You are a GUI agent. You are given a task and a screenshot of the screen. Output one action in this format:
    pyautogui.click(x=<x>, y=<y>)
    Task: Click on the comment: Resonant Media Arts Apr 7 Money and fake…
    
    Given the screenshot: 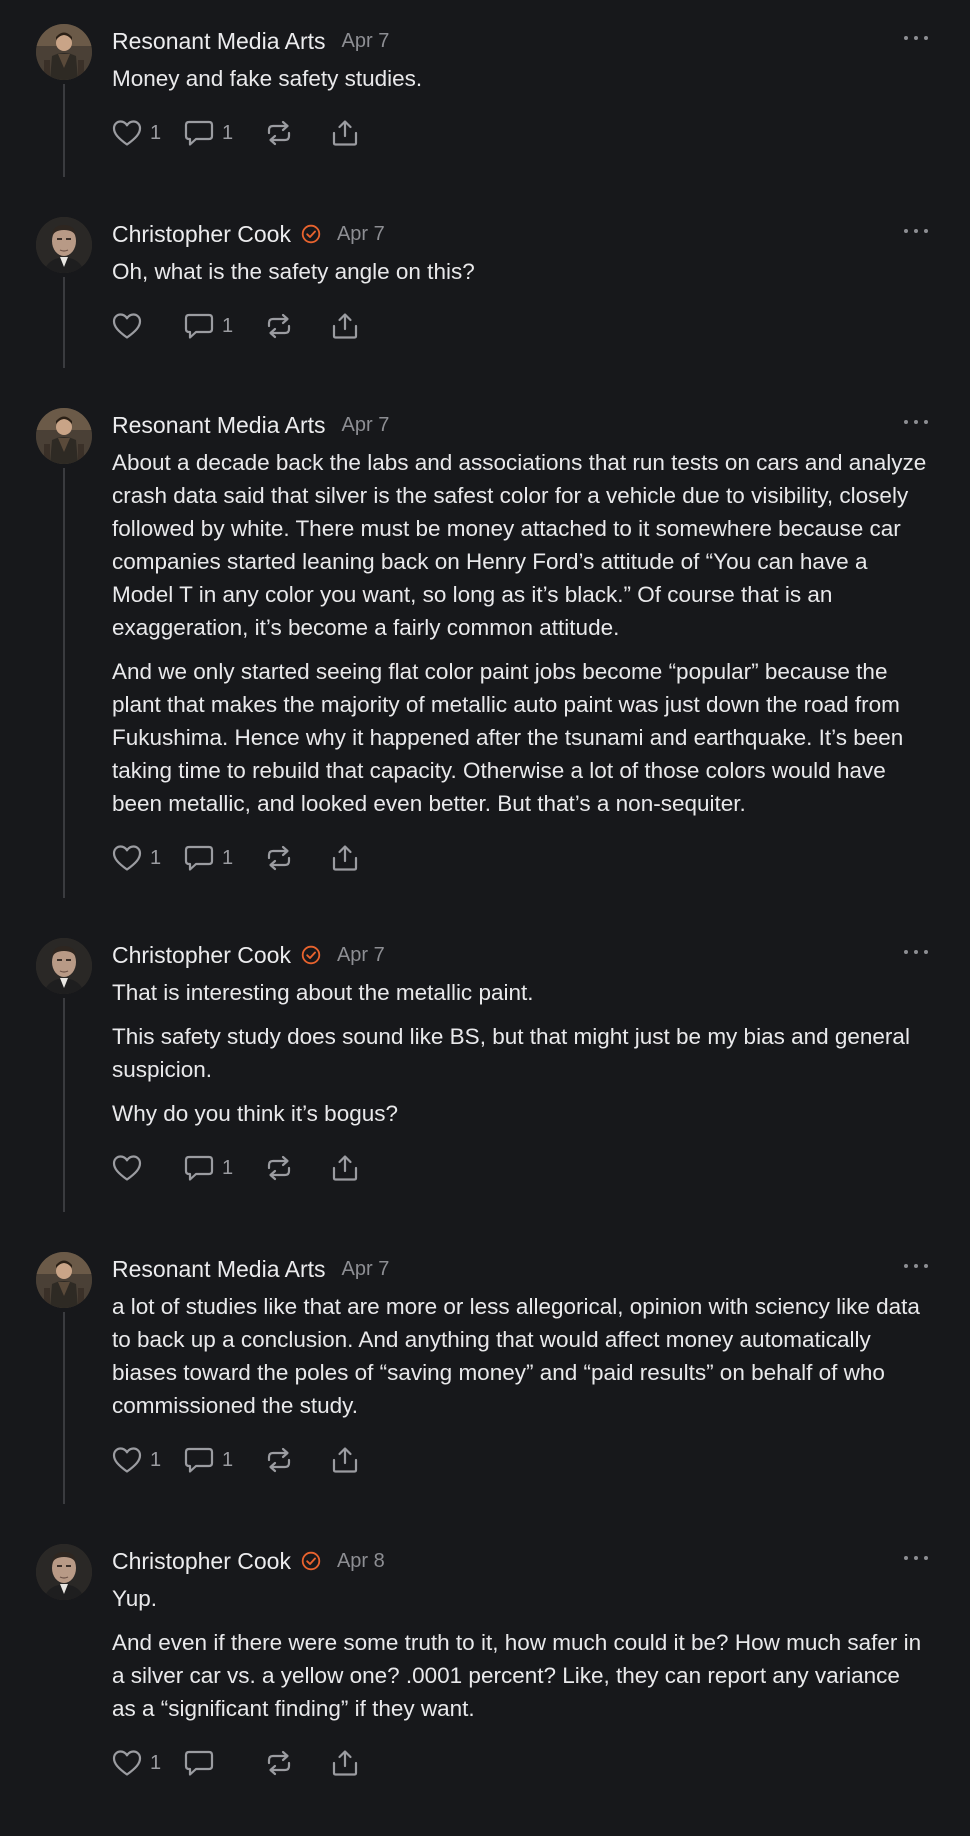 What is the action you would take?
    pyautogui.click(x=485, y=96)
    